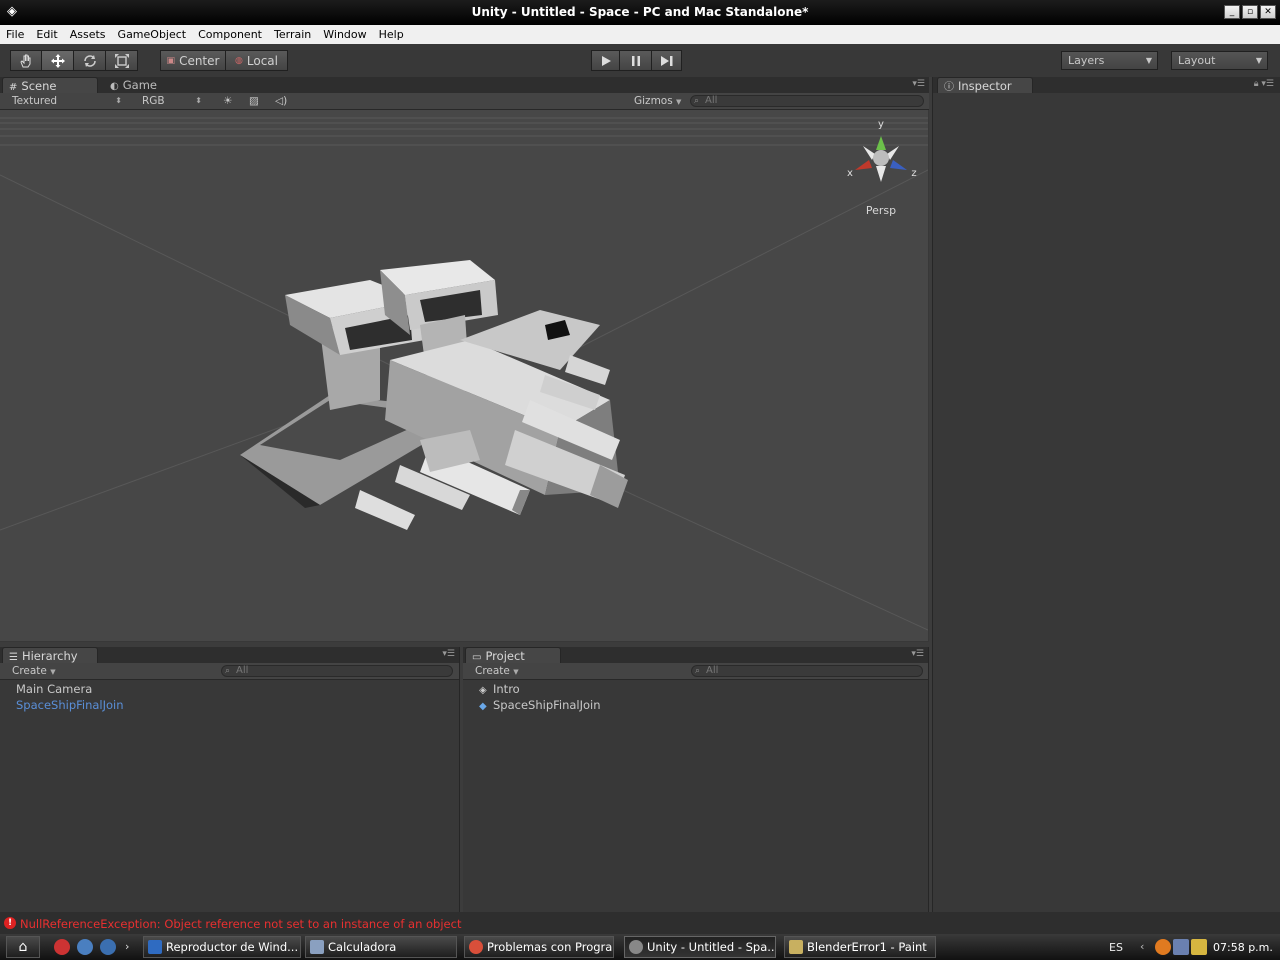  Describe the element at coordinates (605, 60) in the screenshot. I see `play-button` at that location.